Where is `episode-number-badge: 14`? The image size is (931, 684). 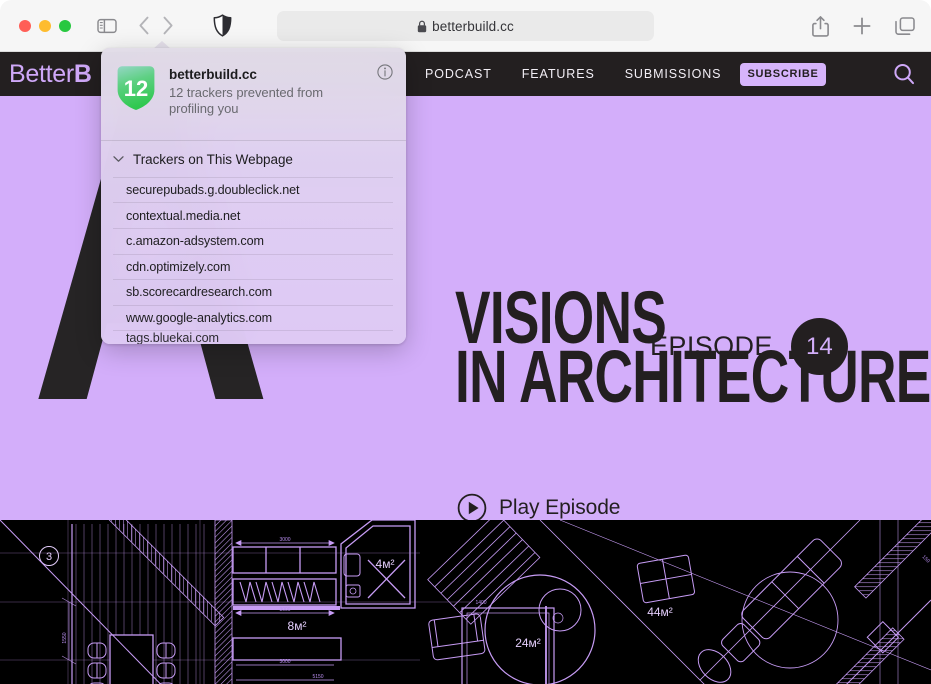 episode-number-badge: 14 is located at coordinates (819, 346).